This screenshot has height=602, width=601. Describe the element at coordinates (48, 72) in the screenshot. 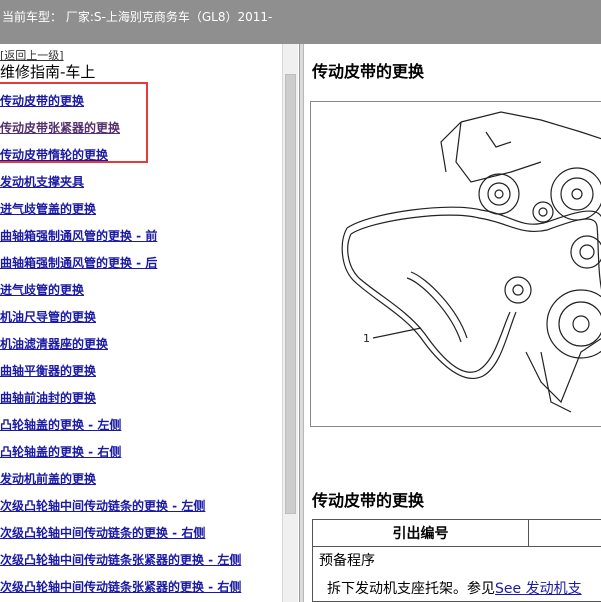

I see `nav-title: 维修指南-车上` at that location.